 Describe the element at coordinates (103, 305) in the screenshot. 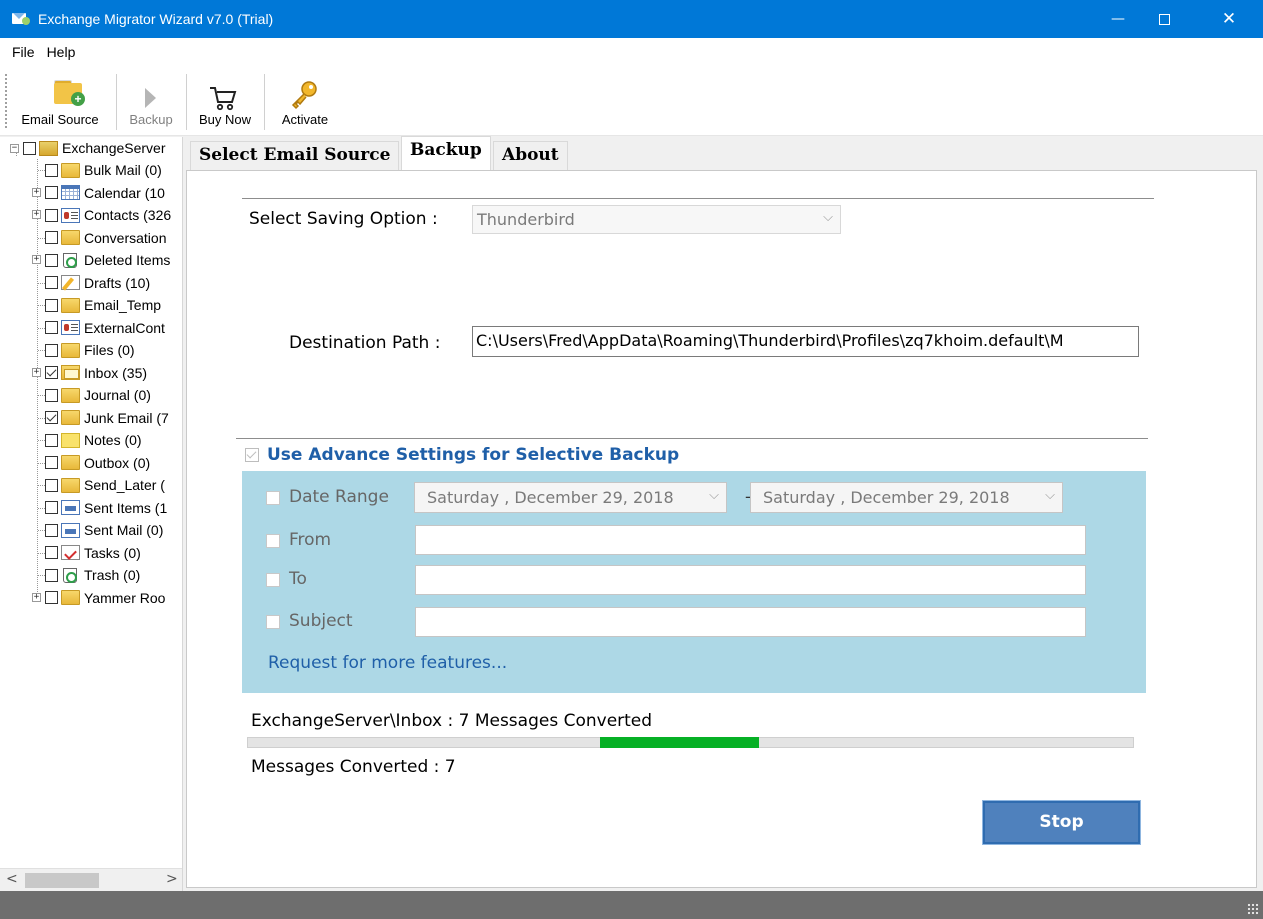

I see `tree-item: Email_Temp` at that location.